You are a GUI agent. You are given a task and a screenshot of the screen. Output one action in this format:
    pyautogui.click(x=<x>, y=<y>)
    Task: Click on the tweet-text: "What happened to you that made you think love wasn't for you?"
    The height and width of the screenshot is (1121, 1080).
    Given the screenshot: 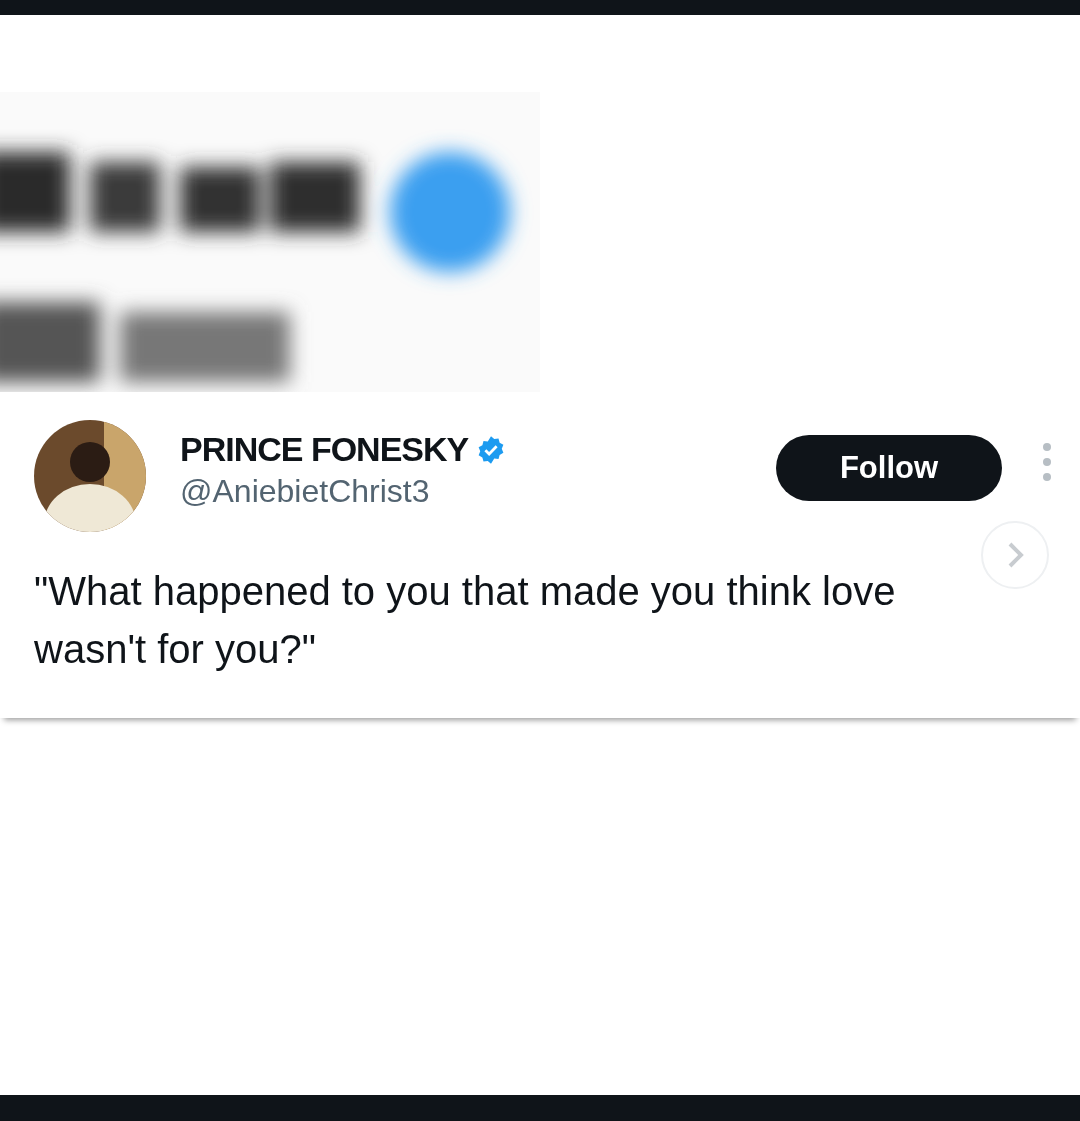 What is the action you would take?
    pyautogui.click(x=465, y=620)
    